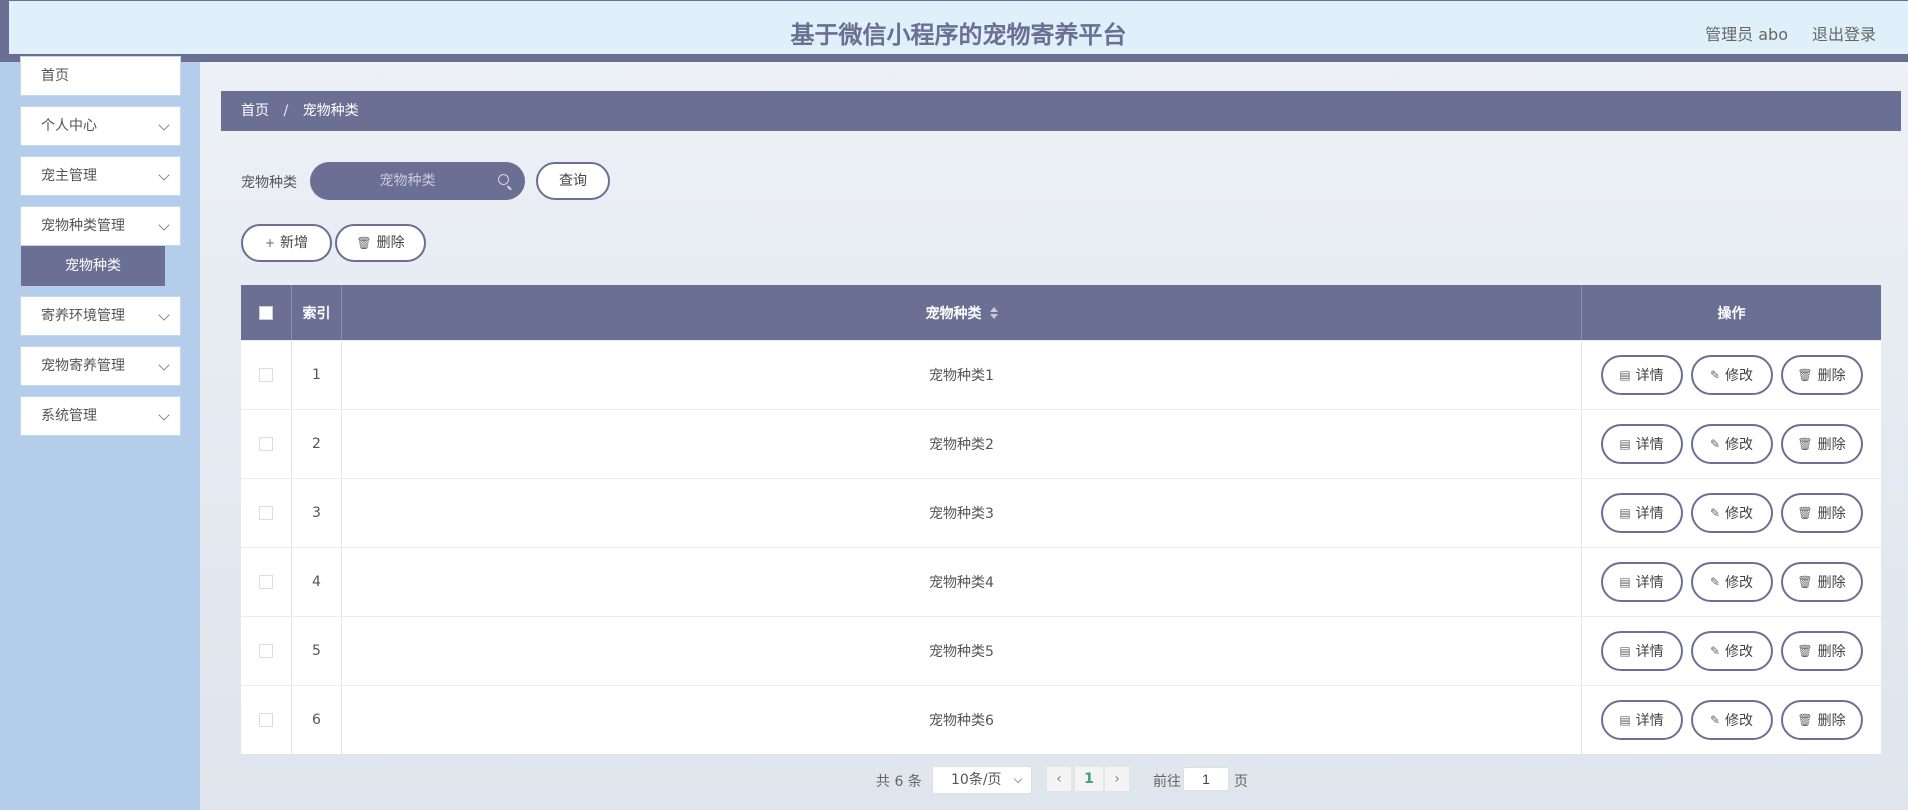  I want to click on sidebar-item-home: 首页, so click(100, 76).